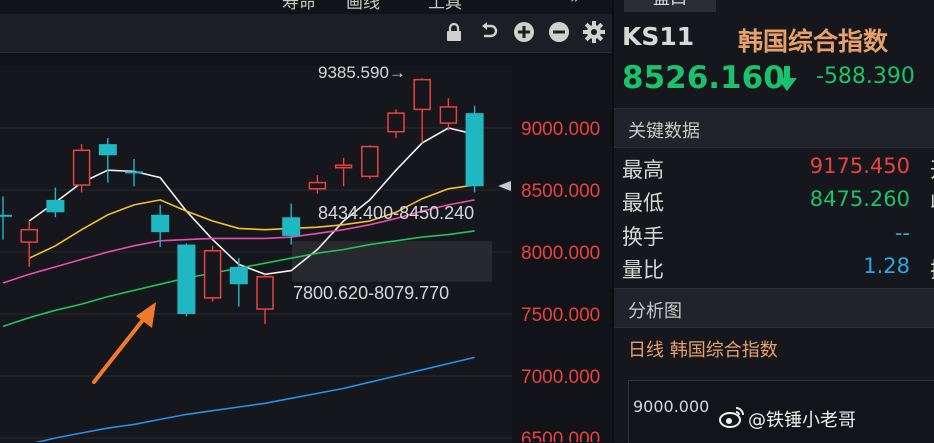 The width and height of the screenshot is (934, 443). I want to click on amplitude-label: 振, so click(932, 269).